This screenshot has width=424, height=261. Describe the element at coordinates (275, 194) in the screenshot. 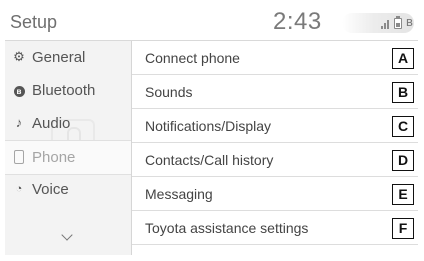

I see `menu-item-messaging: Messaging E` at that location.